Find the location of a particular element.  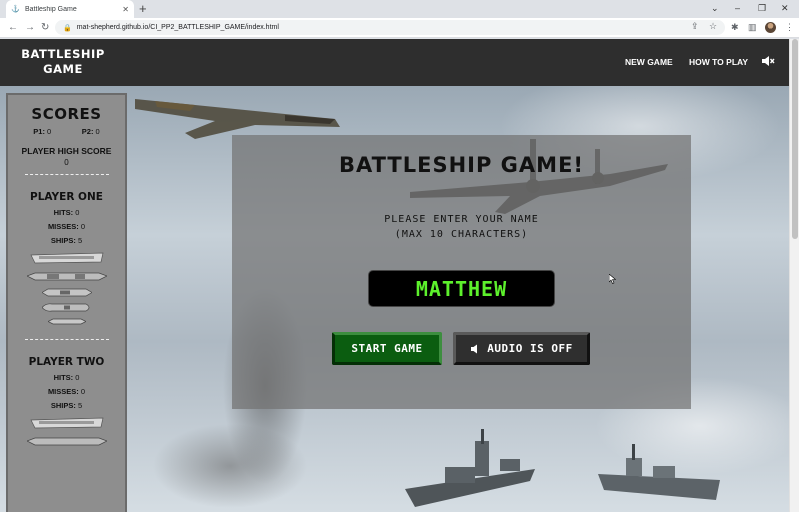

prompt-line-1: PLEASE ENTER YOUR NAME is located at coordinates (461, 219).